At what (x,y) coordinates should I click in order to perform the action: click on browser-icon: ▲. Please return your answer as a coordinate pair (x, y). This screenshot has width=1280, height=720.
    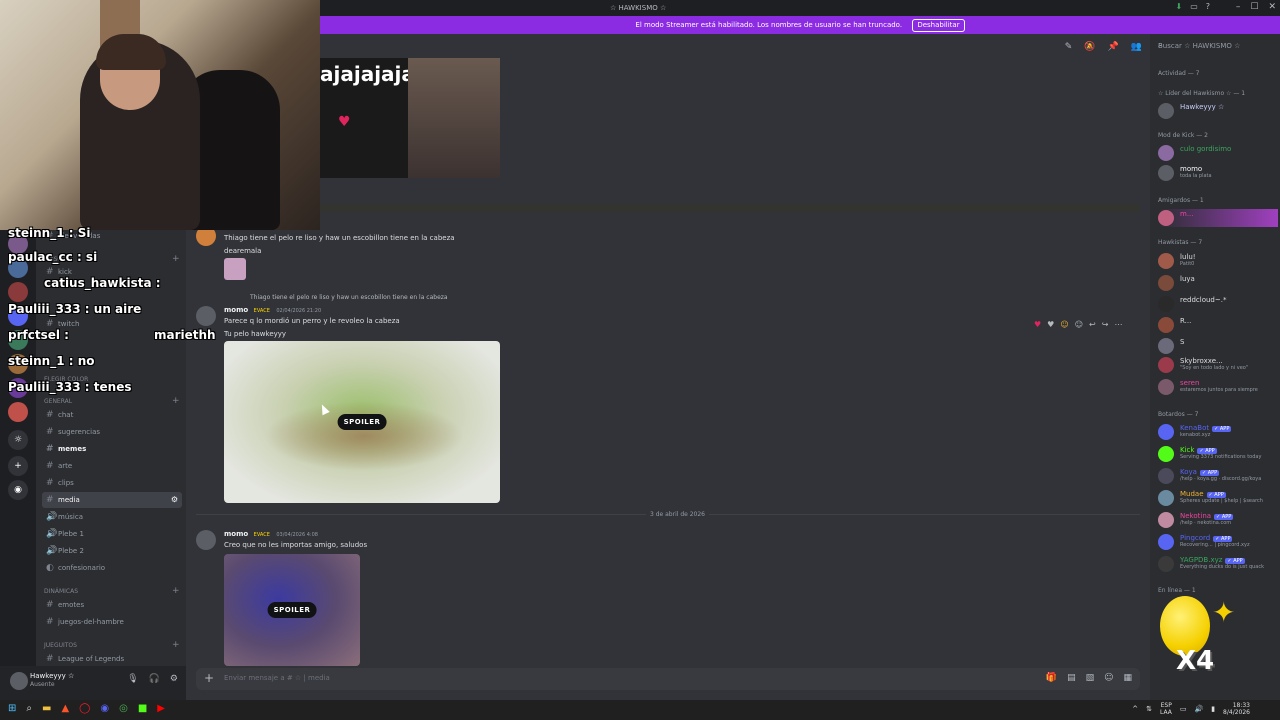
    Looking at the image, I should click on (65, 708).